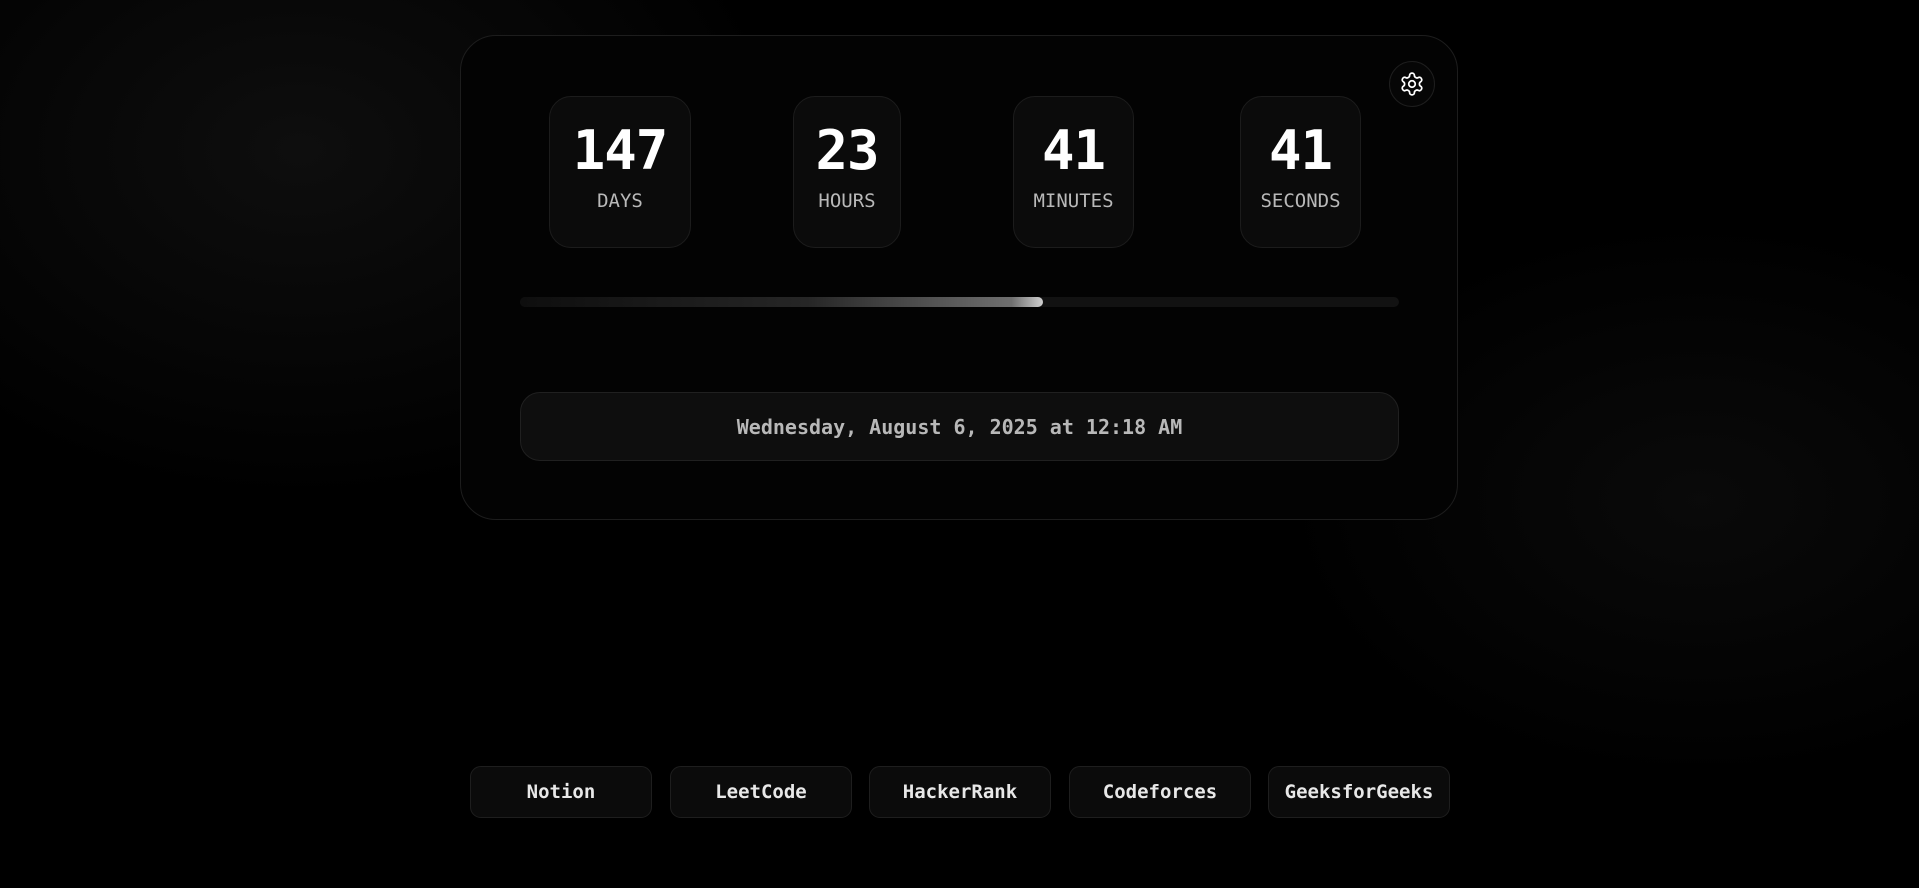 The height and width of the screenshot is (888, 1919). I want to click on minutes-unit: 41 MINUTES, so click(1073, 172).